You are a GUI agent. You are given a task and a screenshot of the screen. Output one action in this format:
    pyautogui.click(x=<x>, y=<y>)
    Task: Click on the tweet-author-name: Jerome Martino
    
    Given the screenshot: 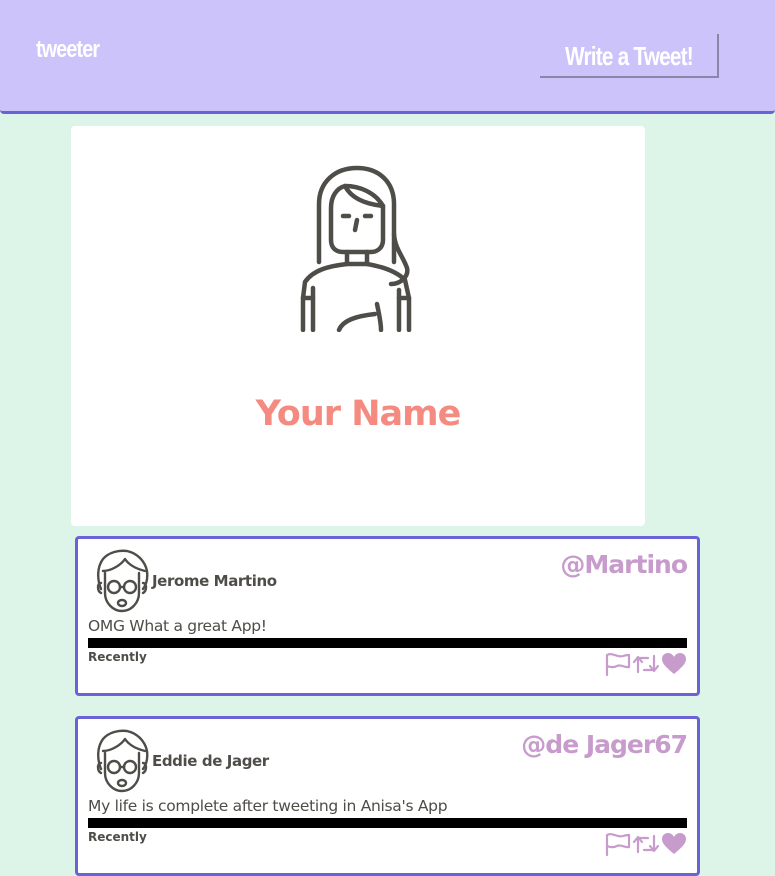 What is the action you would take?
    pyautogui.click(x=214, y=581)
    